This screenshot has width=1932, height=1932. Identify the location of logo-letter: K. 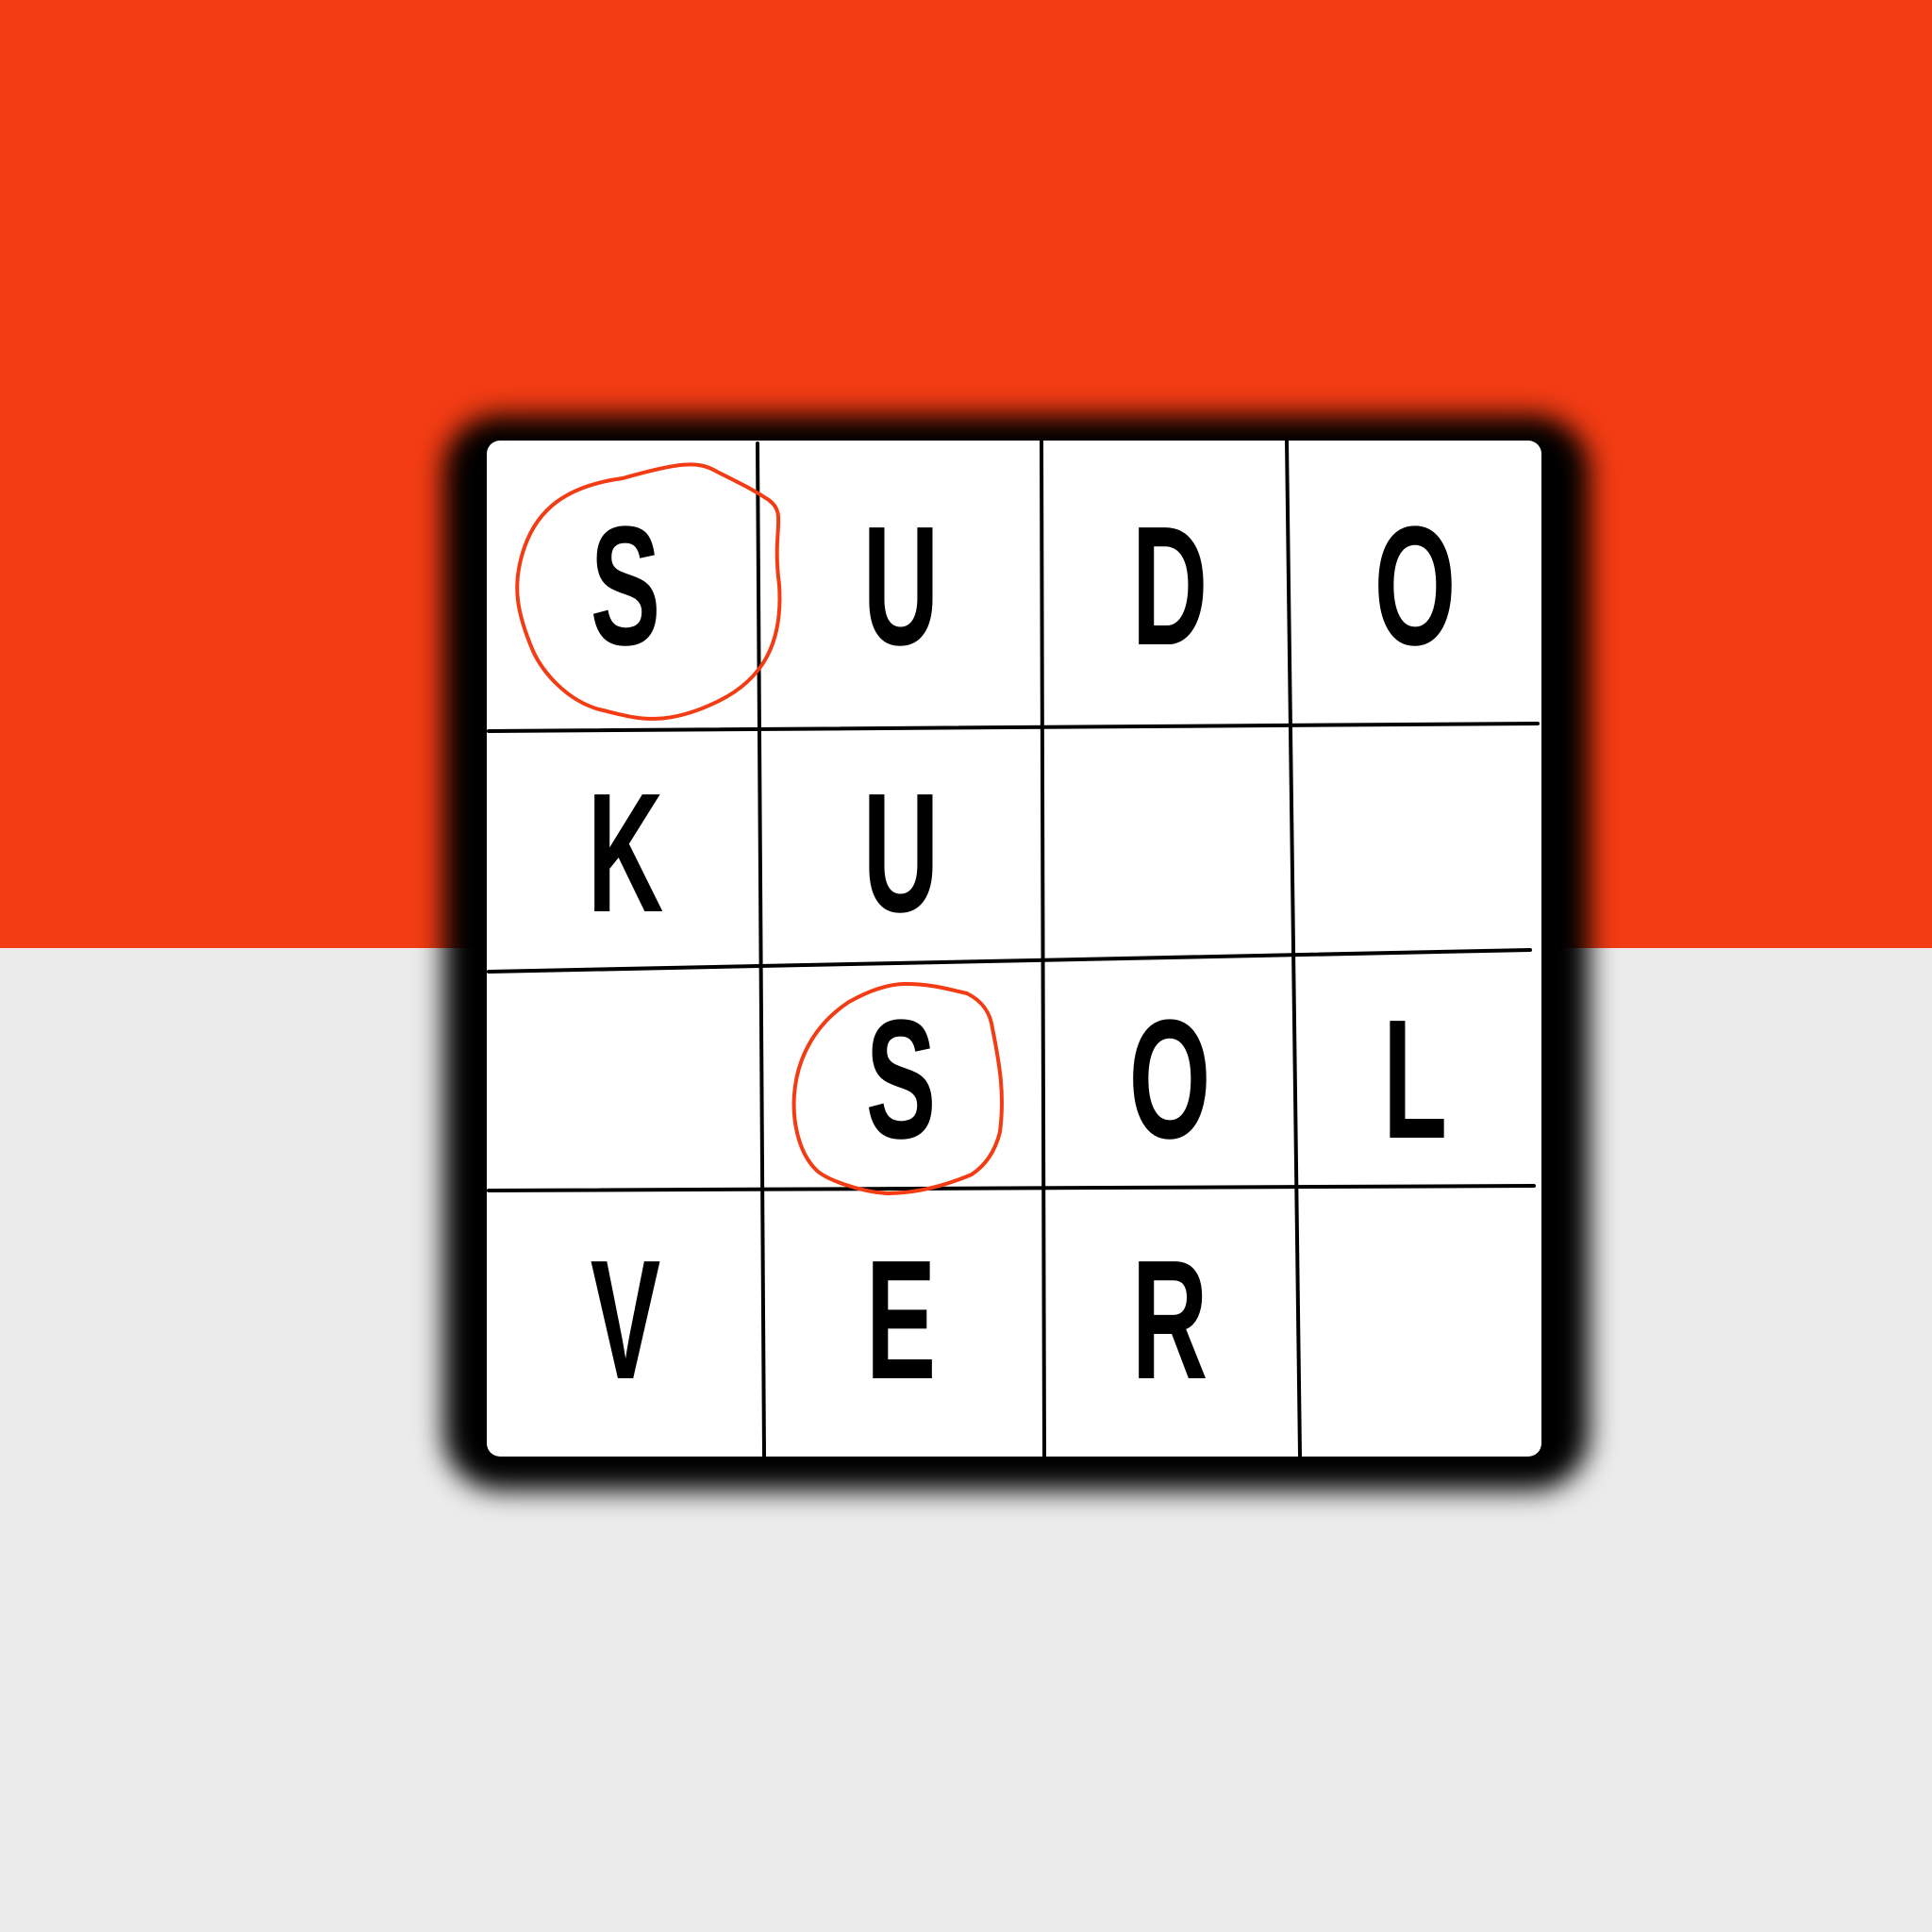
(626, 853).